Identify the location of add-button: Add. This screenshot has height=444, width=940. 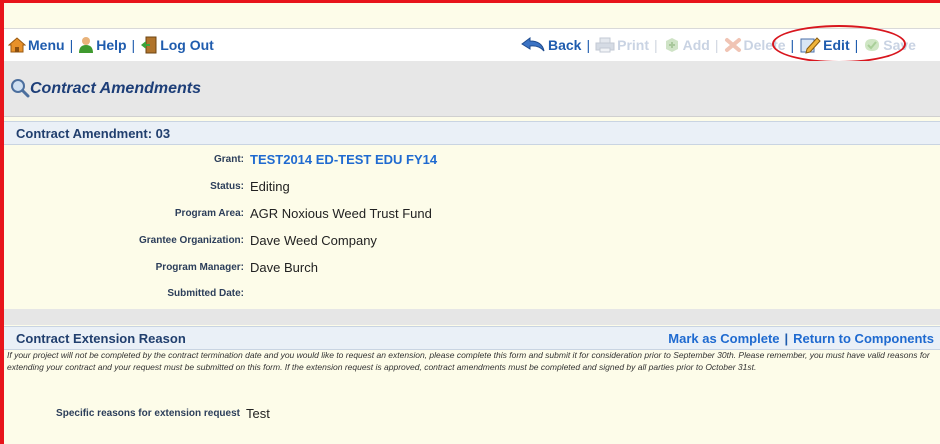
(686, 45).